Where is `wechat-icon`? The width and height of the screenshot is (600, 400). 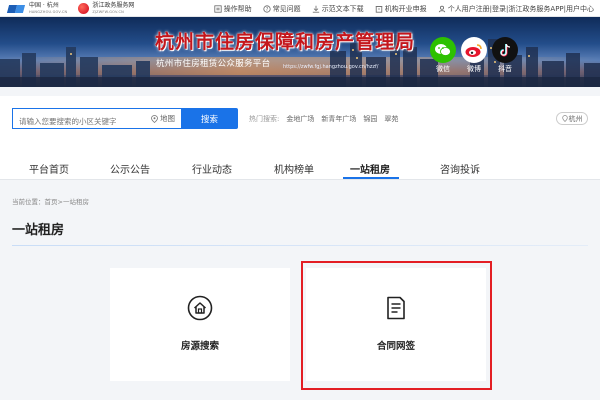 wechat-icon is located at coordinates (443, 50).